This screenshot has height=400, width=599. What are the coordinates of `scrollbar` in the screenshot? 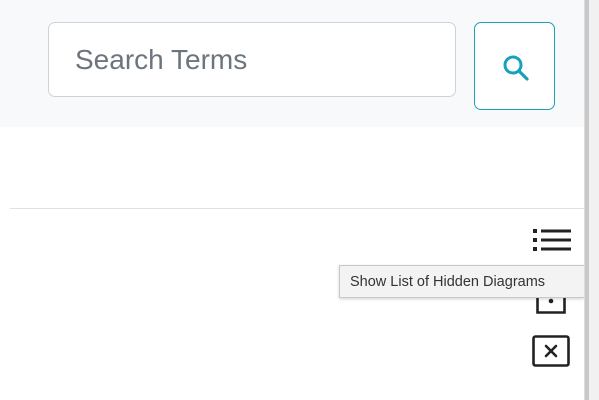 It's located at (591, 200).